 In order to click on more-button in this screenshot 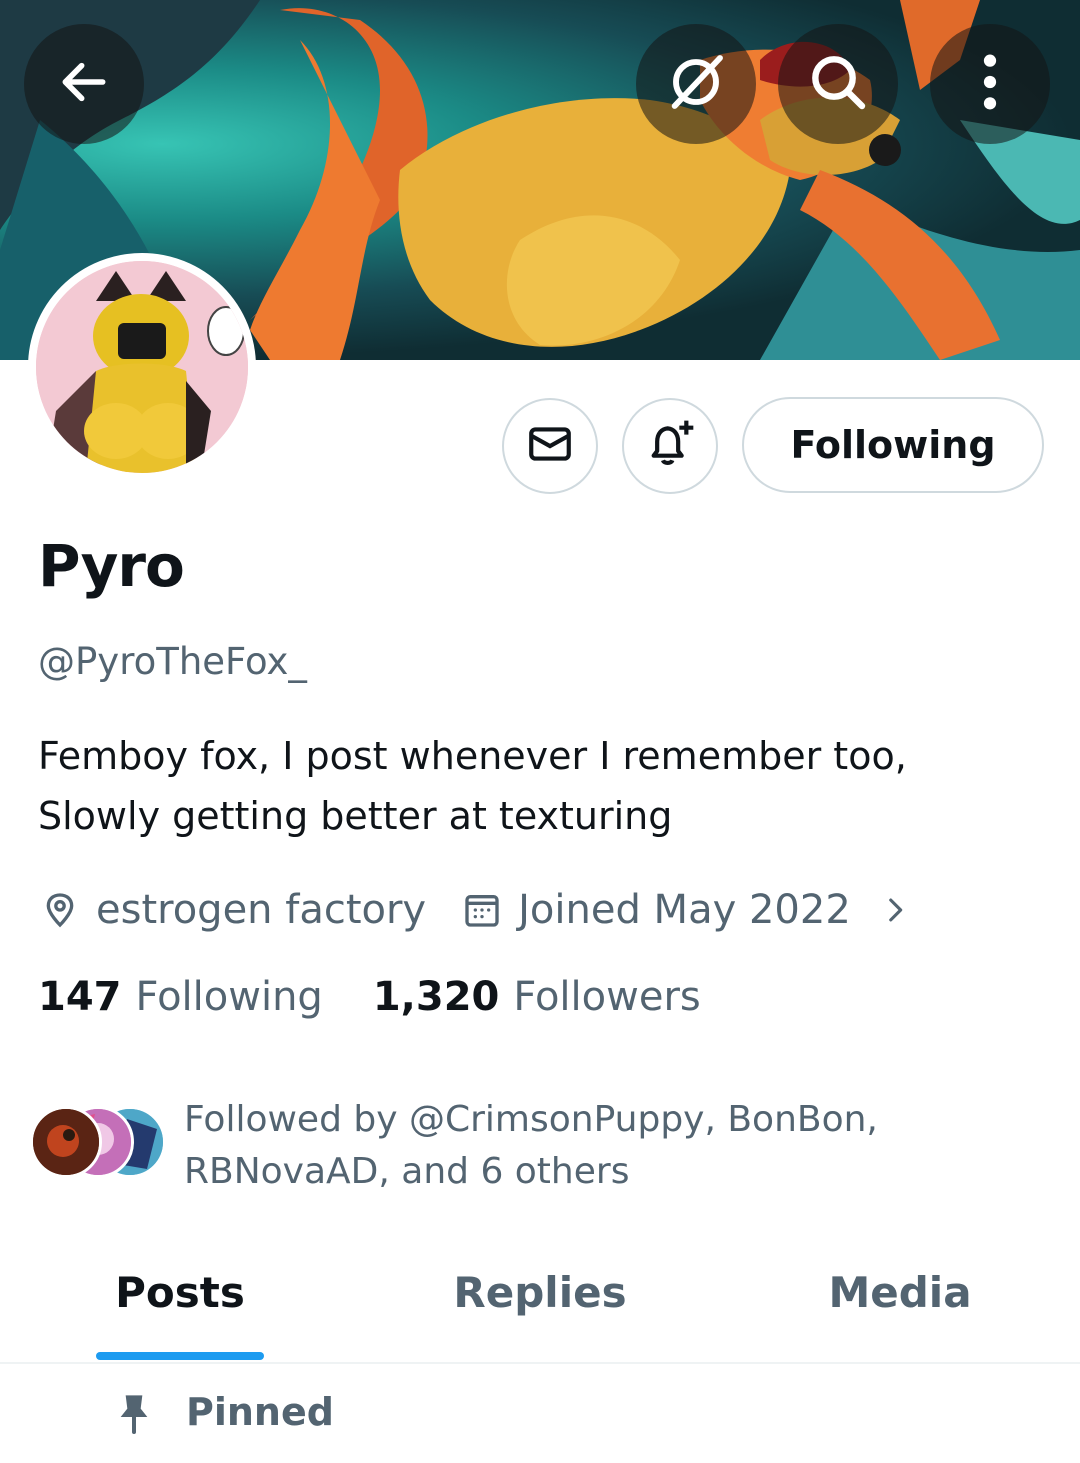, I will do `click(990, 84)`.